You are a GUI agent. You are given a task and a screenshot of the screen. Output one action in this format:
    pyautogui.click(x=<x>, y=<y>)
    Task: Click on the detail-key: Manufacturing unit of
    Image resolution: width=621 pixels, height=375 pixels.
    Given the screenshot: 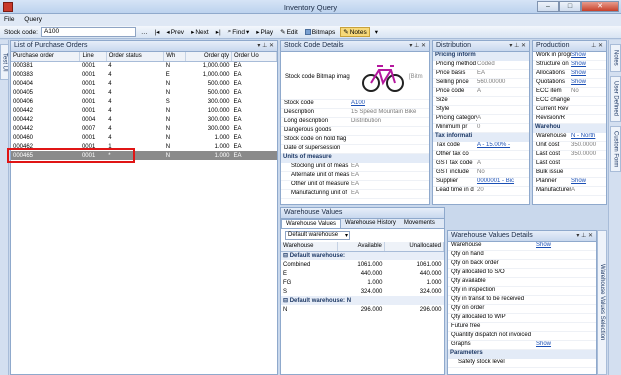 What is the action you would take?
    pyautogui.click(x=319, y=193)
    